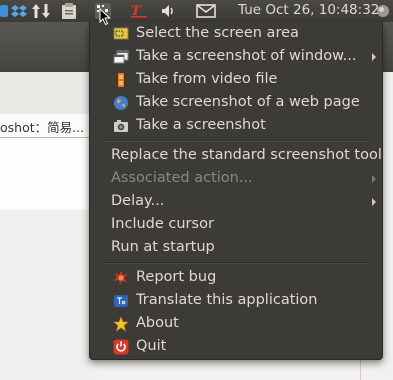  What do you see at coordinates (308, 10) in the screenshot?
I see `panel-clock: Tue Oct 26, 10:48:32` at bounding box center [308, 10].